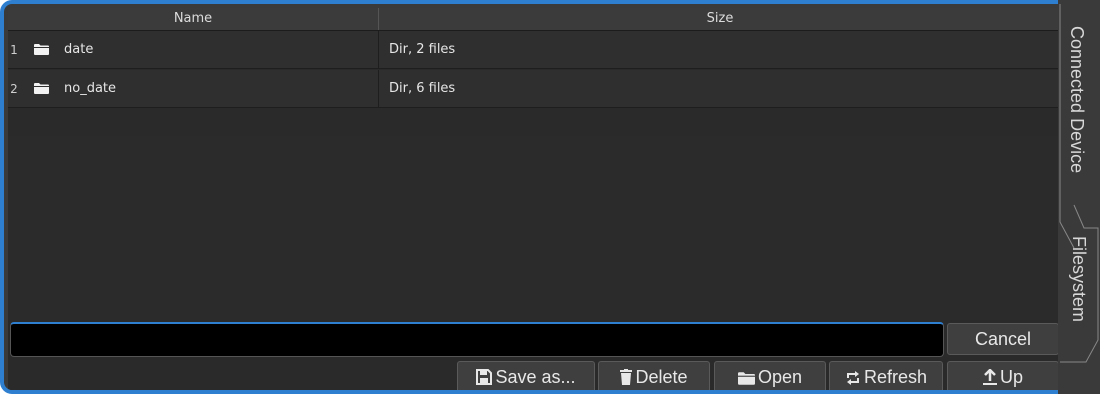 This screenshot has height=394, width=1100. What do you see at coordinates (746, 378) in the screenshot?
I see `folder-open-icon` at bounding box center [746, 378].